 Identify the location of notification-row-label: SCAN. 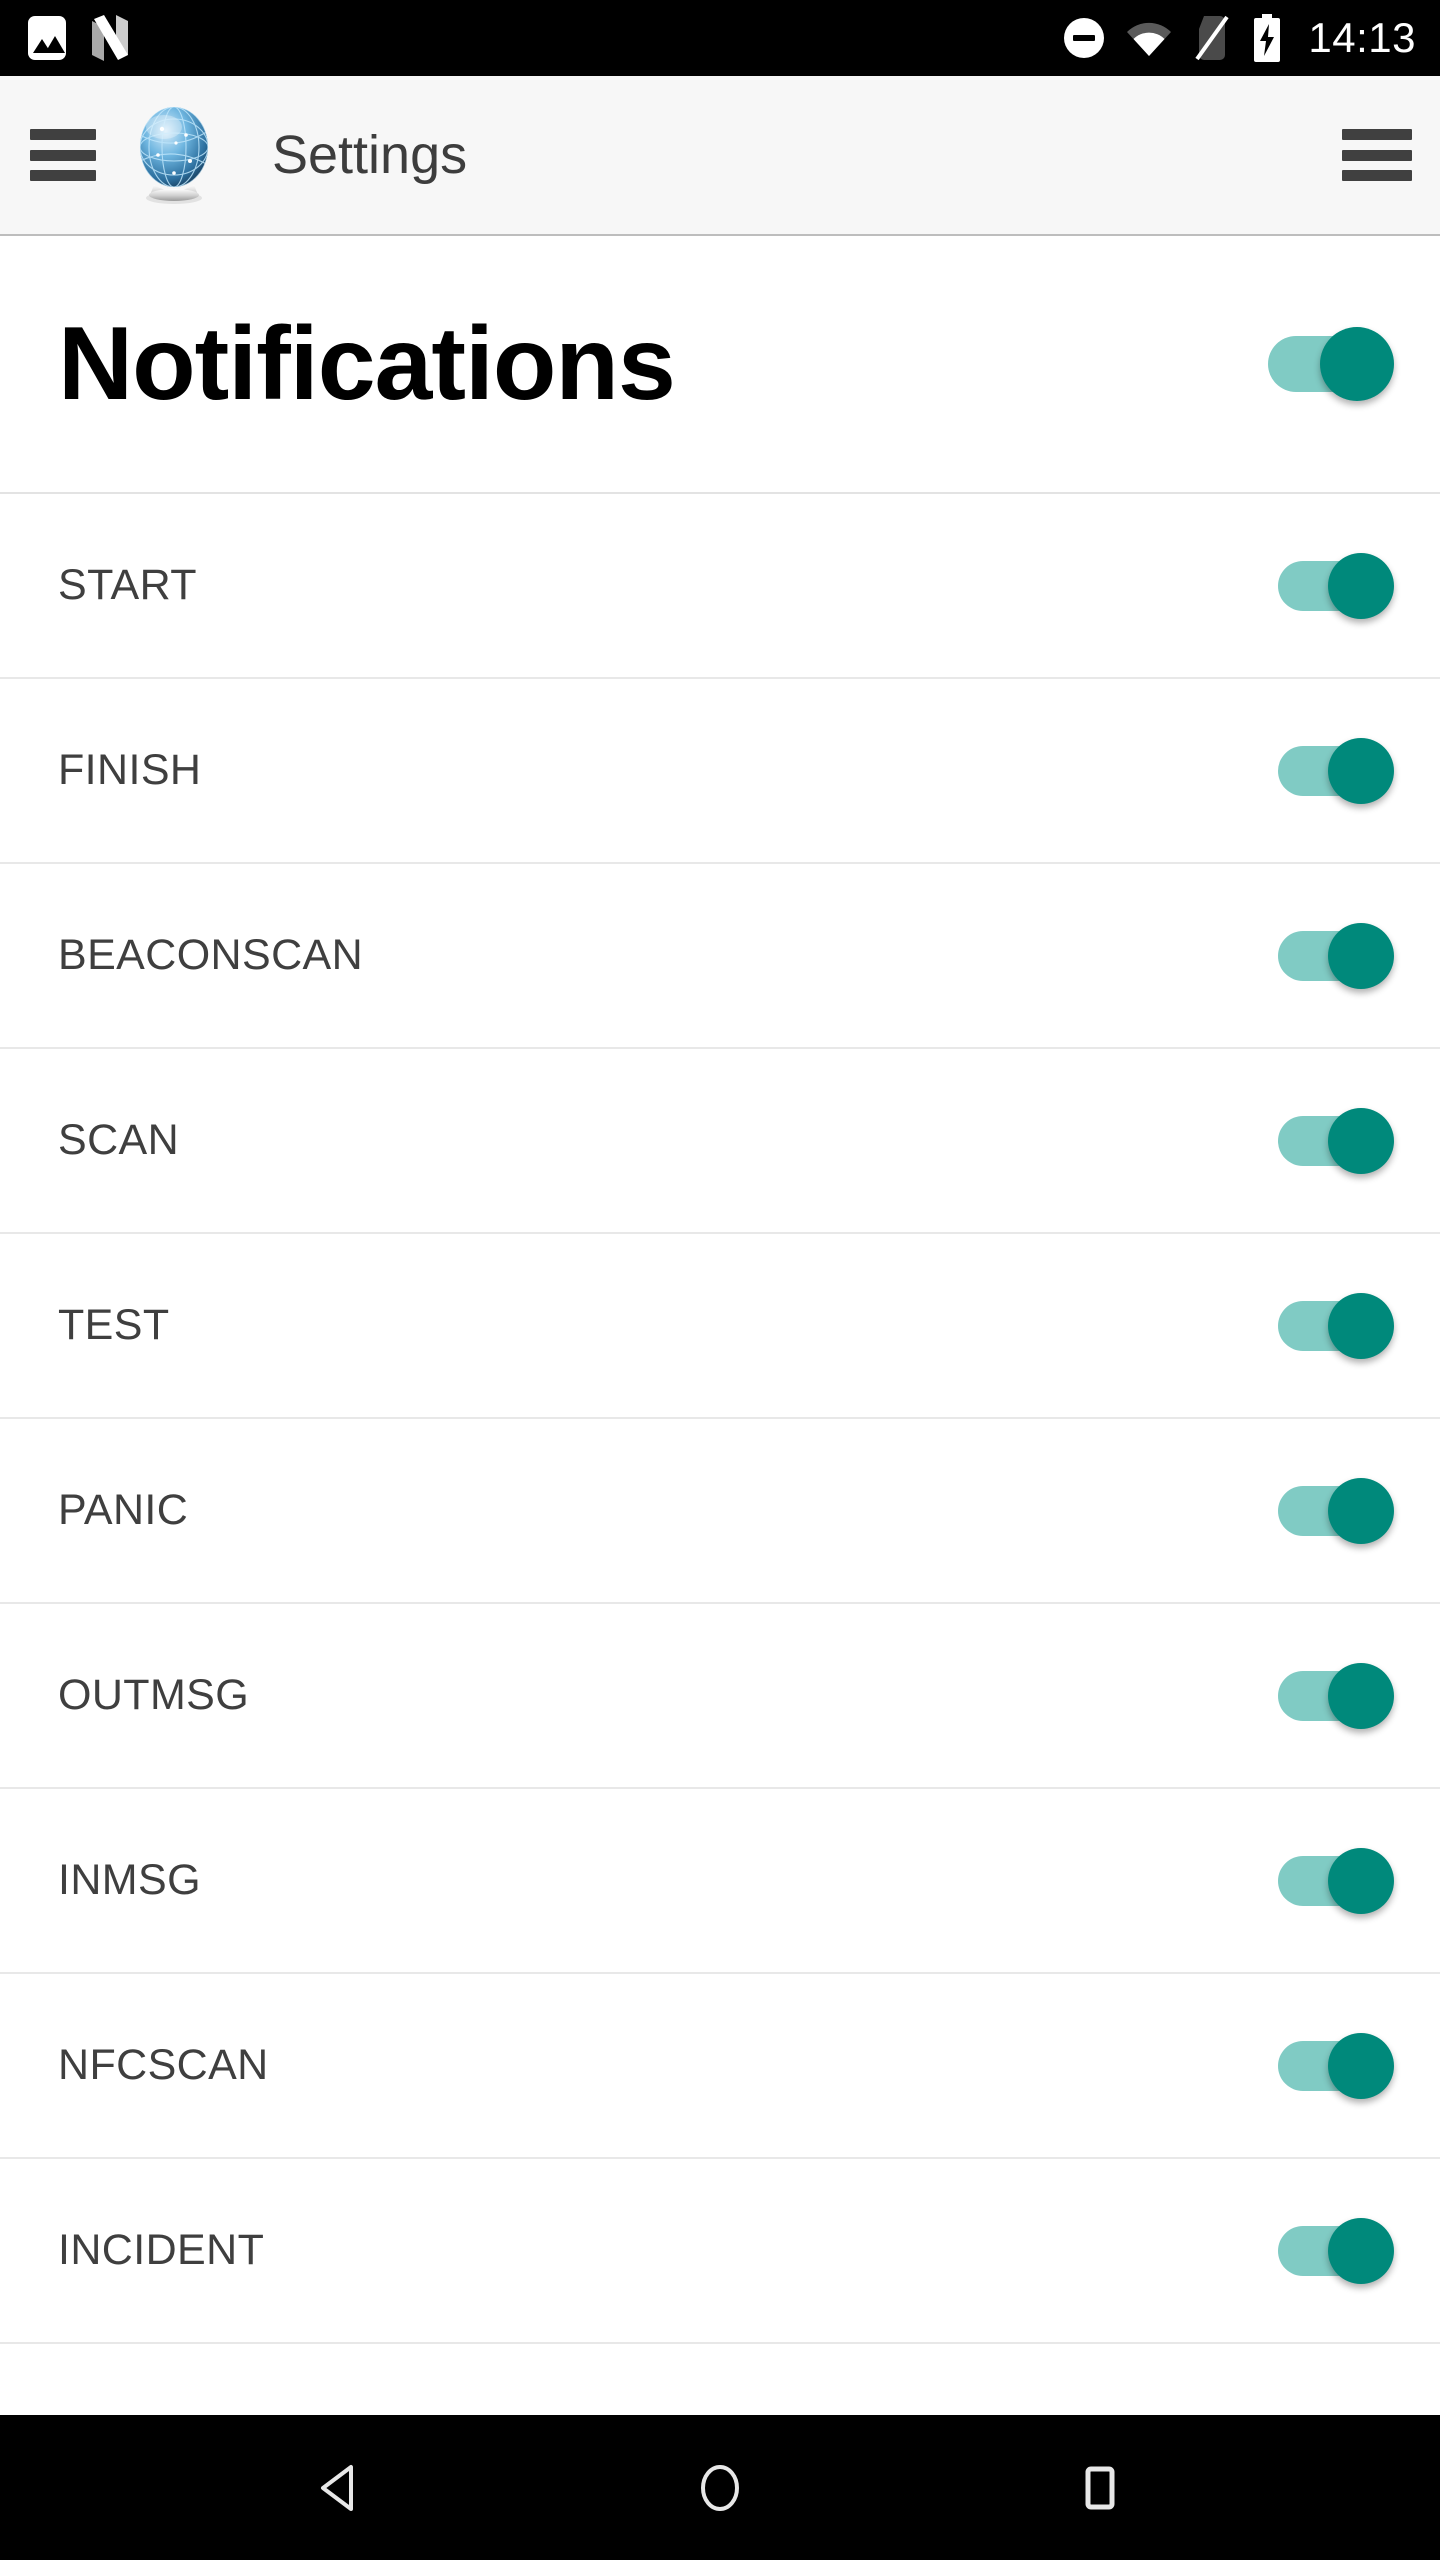
(119, 1140).